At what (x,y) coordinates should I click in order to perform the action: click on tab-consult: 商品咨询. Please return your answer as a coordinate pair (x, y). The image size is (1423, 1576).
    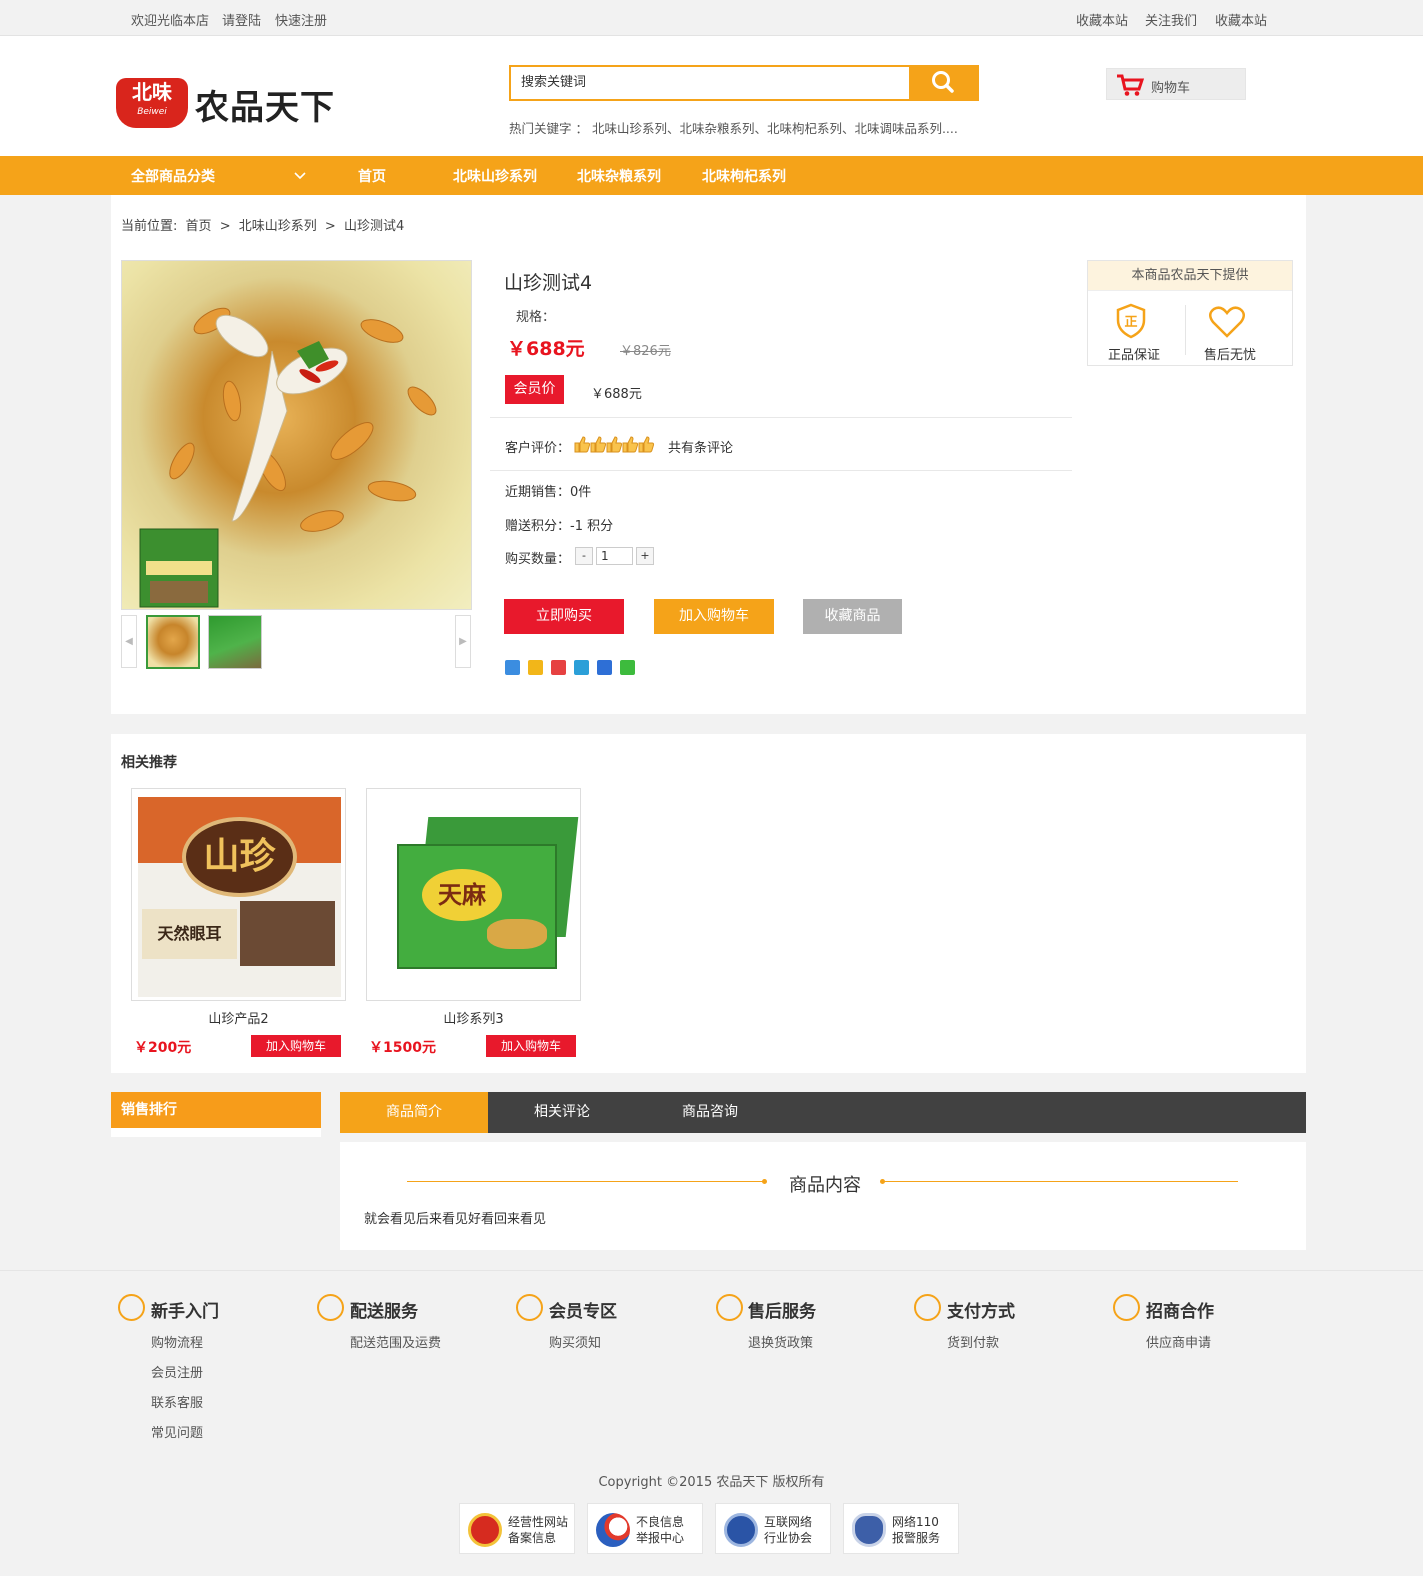
    Looking at the image, I should click on (710, 1112).